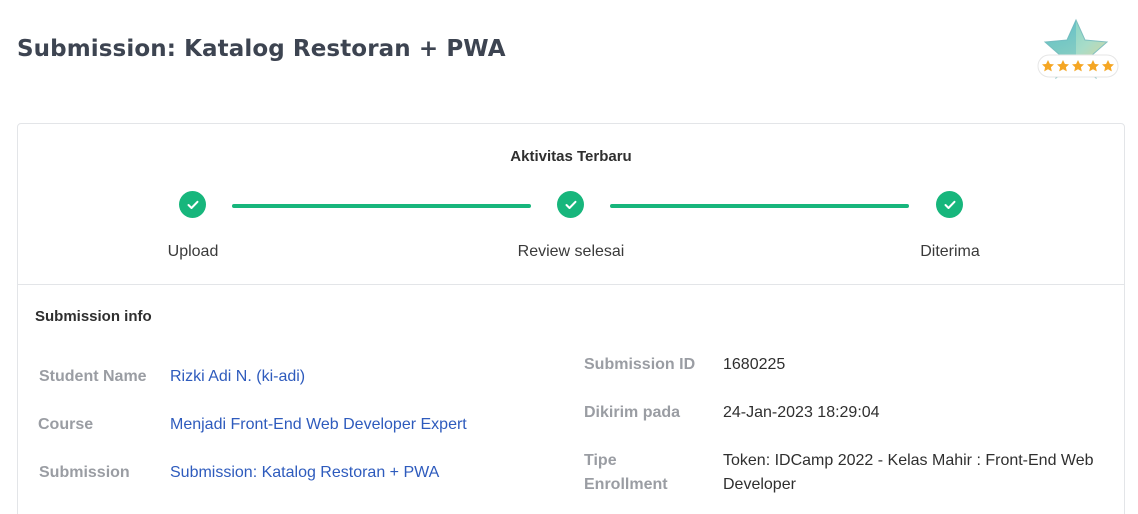 The height and width of the screenshot is (514, 1138). I want to click on course-label: Course, so click(66, 424).